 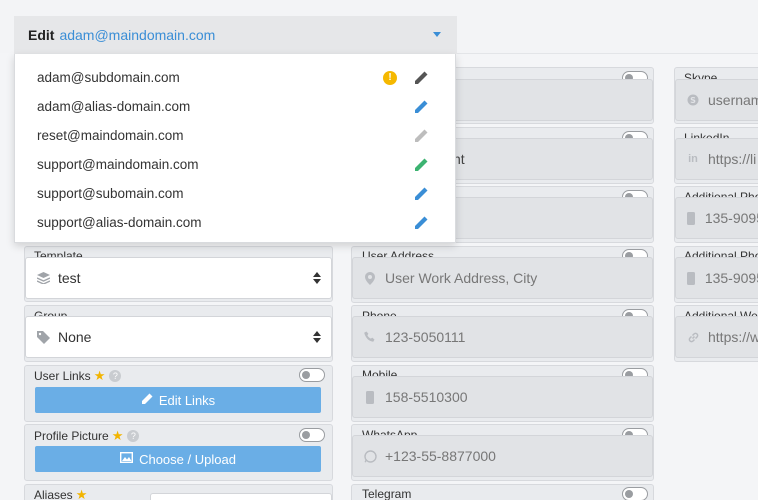 I want to click on tag-icon, so click(x=43, y=337).